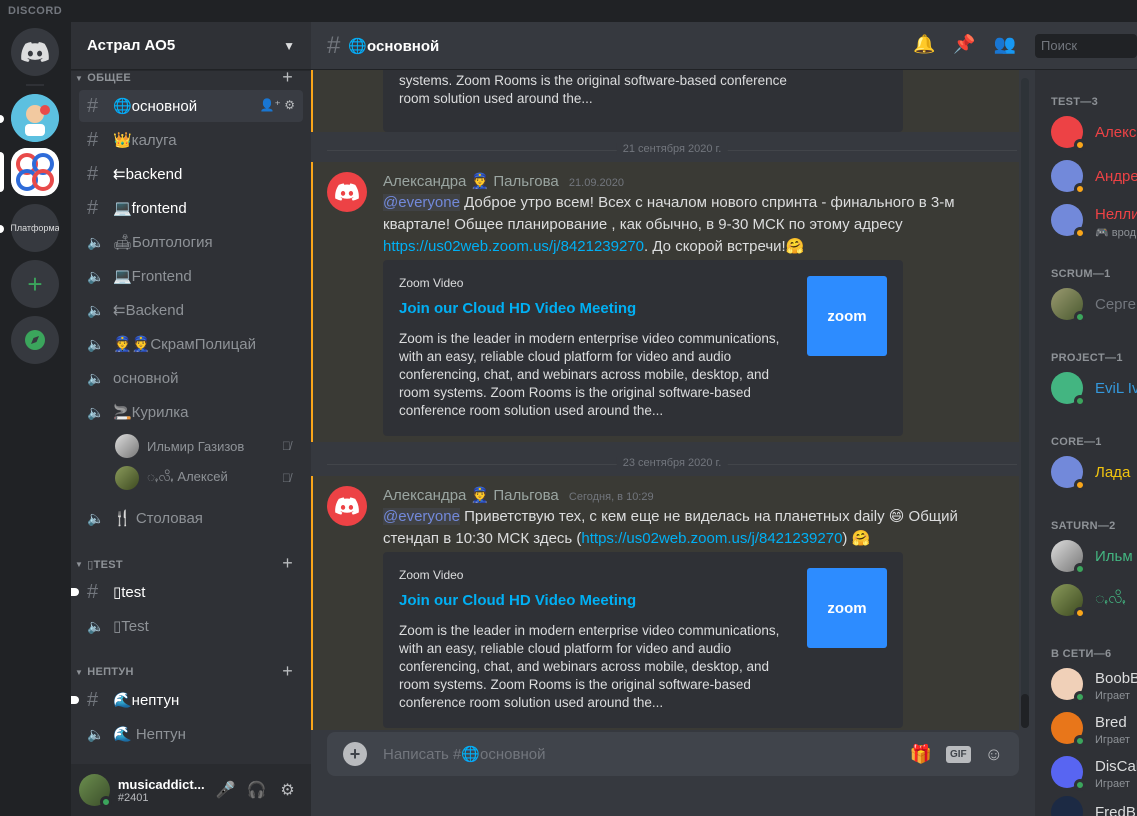 Image resolution: width=1137 pixels, height=816 pixels. Describe the element at coordinates (639, 754) in the screenshot. I see `message-input: Написать #🌐основной` at that location.